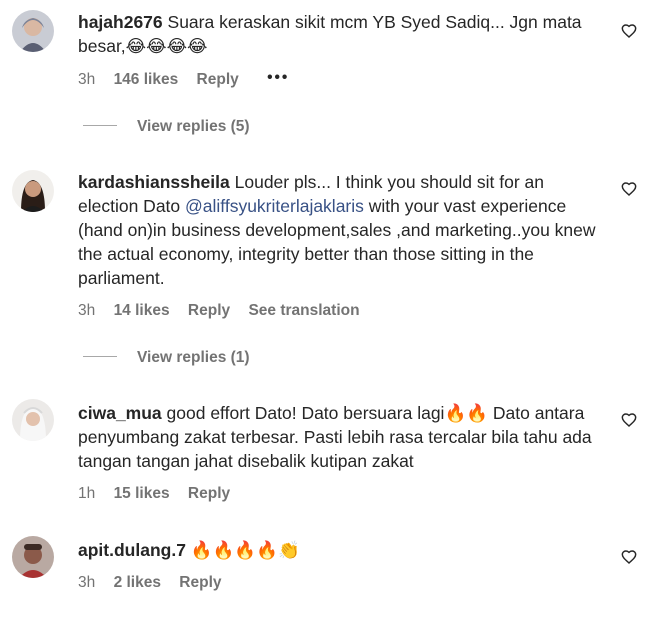  I want to click on view-replies-button: View replies (5), so click(166, 127).